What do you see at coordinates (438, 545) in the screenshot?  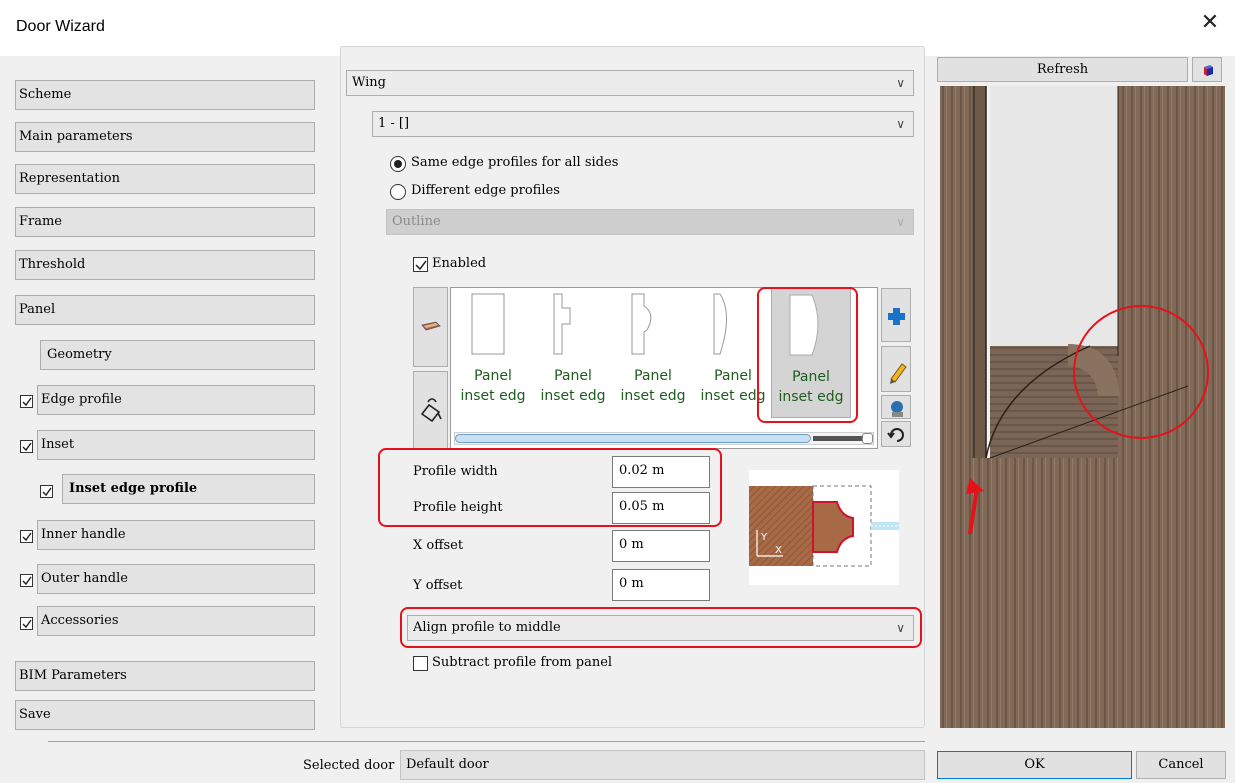 I see `x-offset-label: X offset` at bounding box center [438, 545].